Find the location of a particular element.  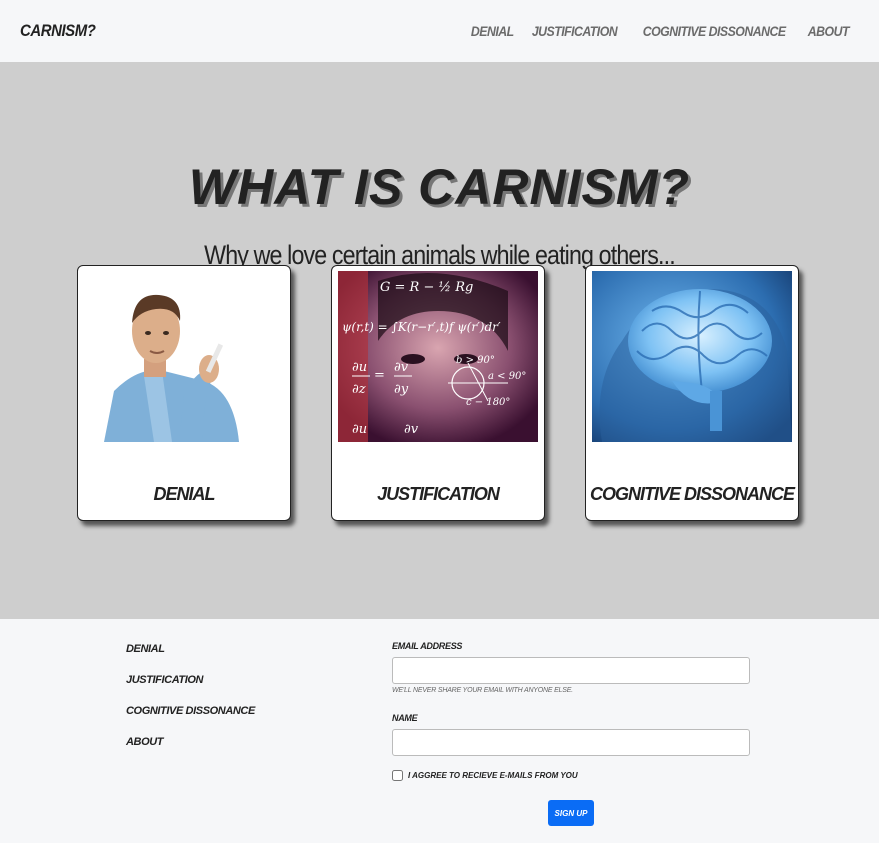

nav-link-denial: Denial is located at coordinates (491, 31).